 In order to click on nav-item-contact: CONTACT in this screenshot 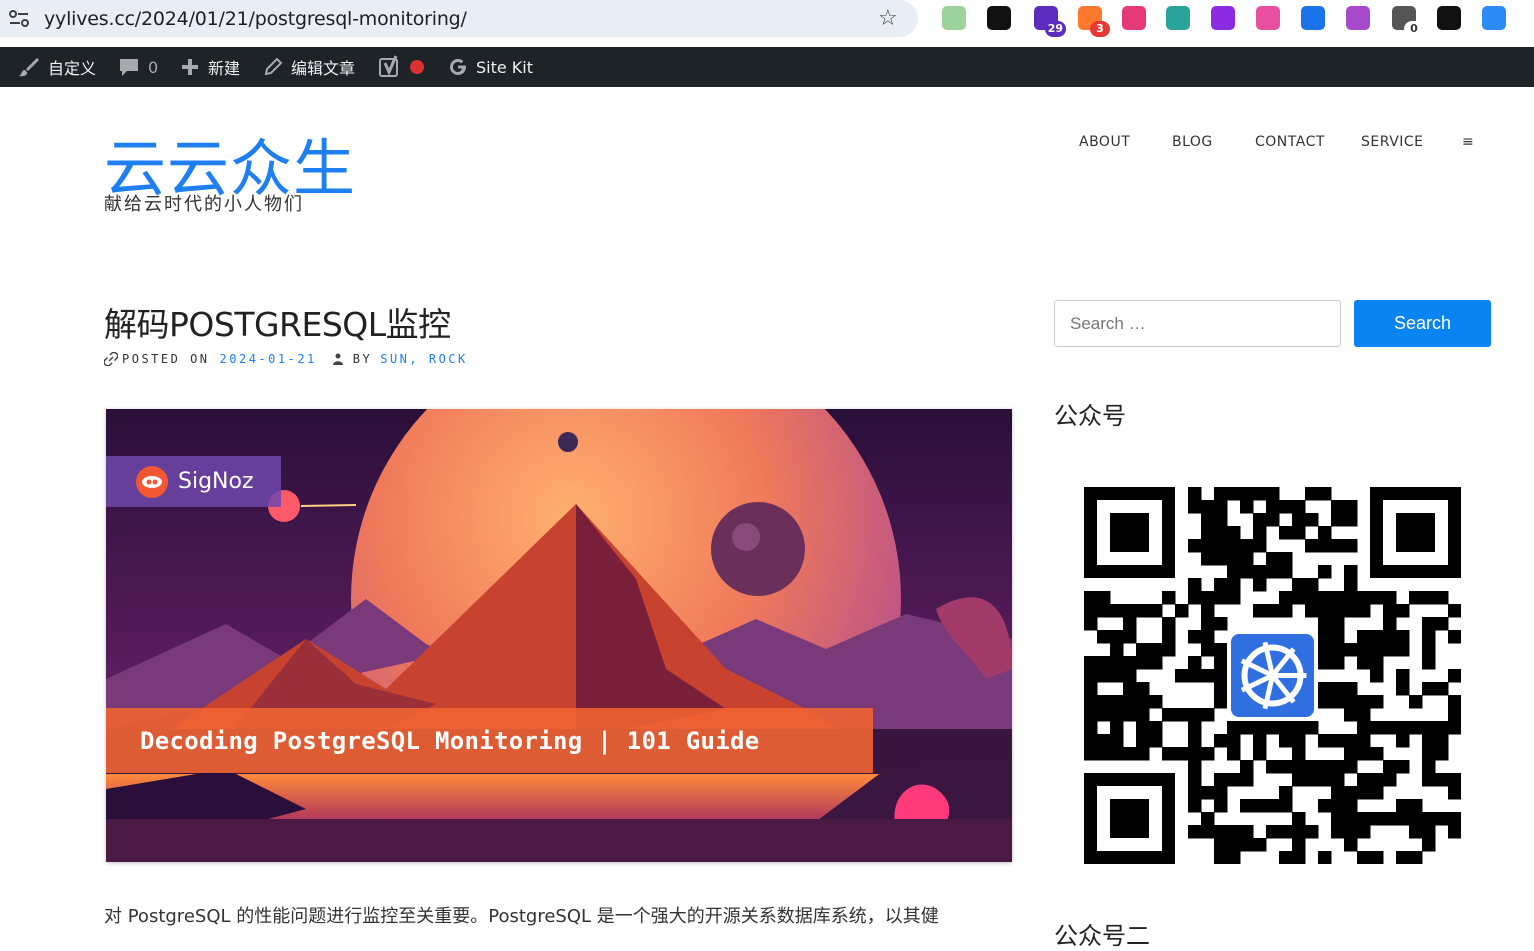, I will do `click(1290, 144)`.